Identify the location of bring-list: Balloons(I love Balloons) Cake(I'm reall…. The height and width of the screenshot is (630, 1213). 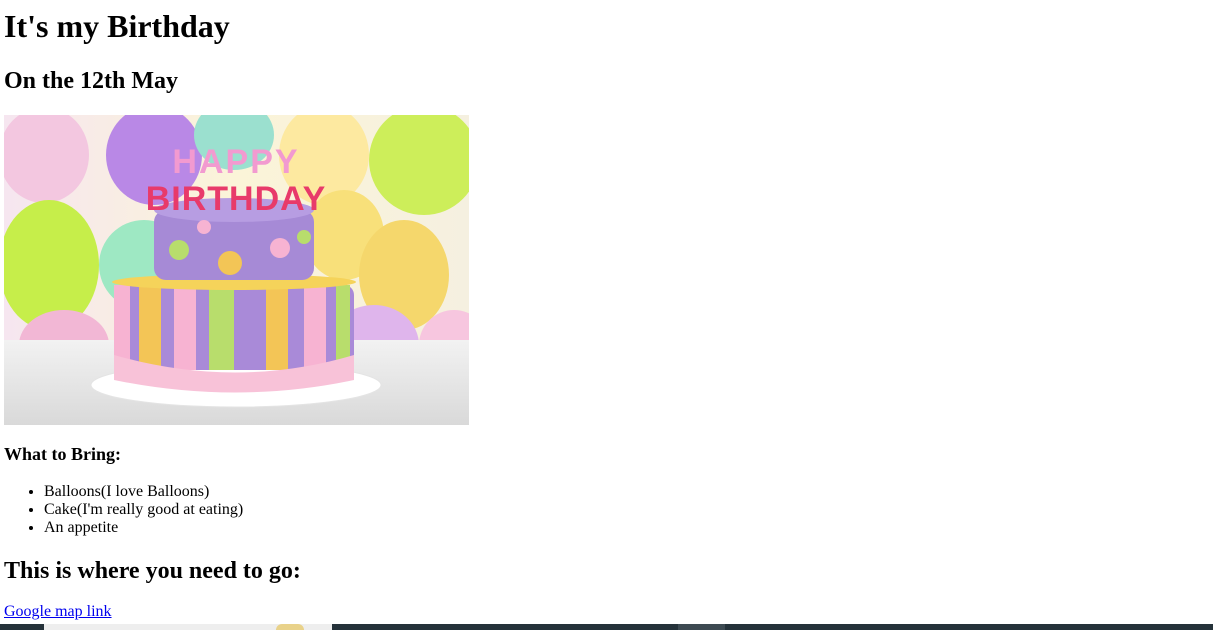
(236, 510).